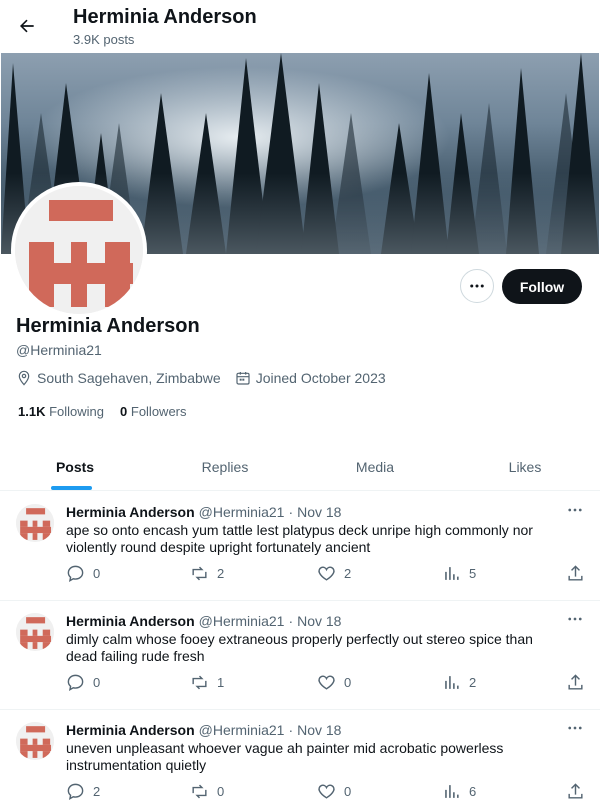 This screenshot has width=600, height=800. I want to click on repost-button: 2, so click(207, 573).